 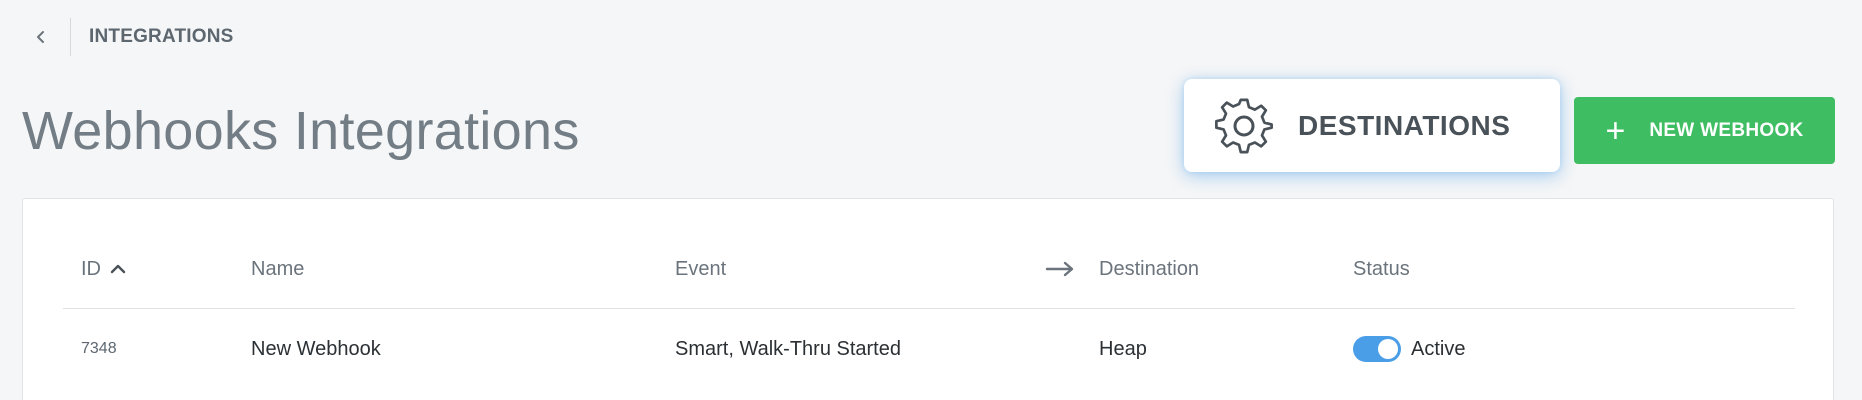 What do you see at coordinates (301, 131) in the screenshot?
I see `page-title: Webhooks Integrations` at bounding box center [301, 131].